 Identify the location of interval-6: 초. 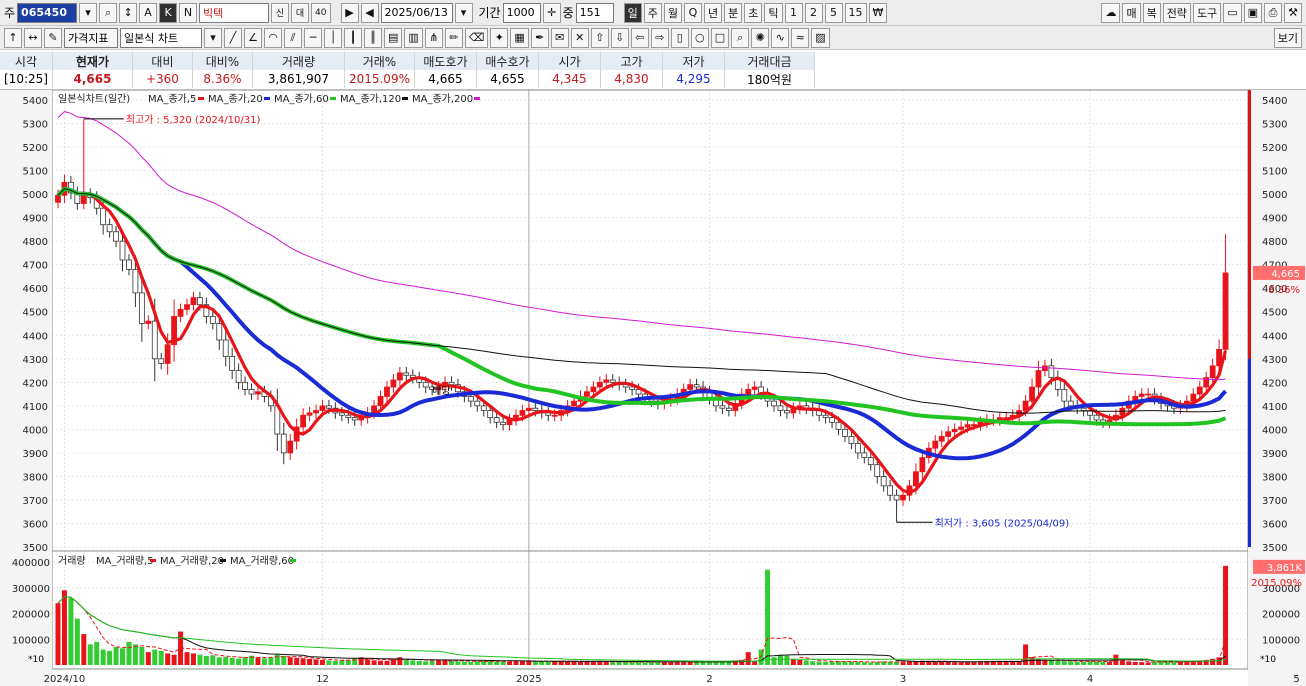
(753, 12).